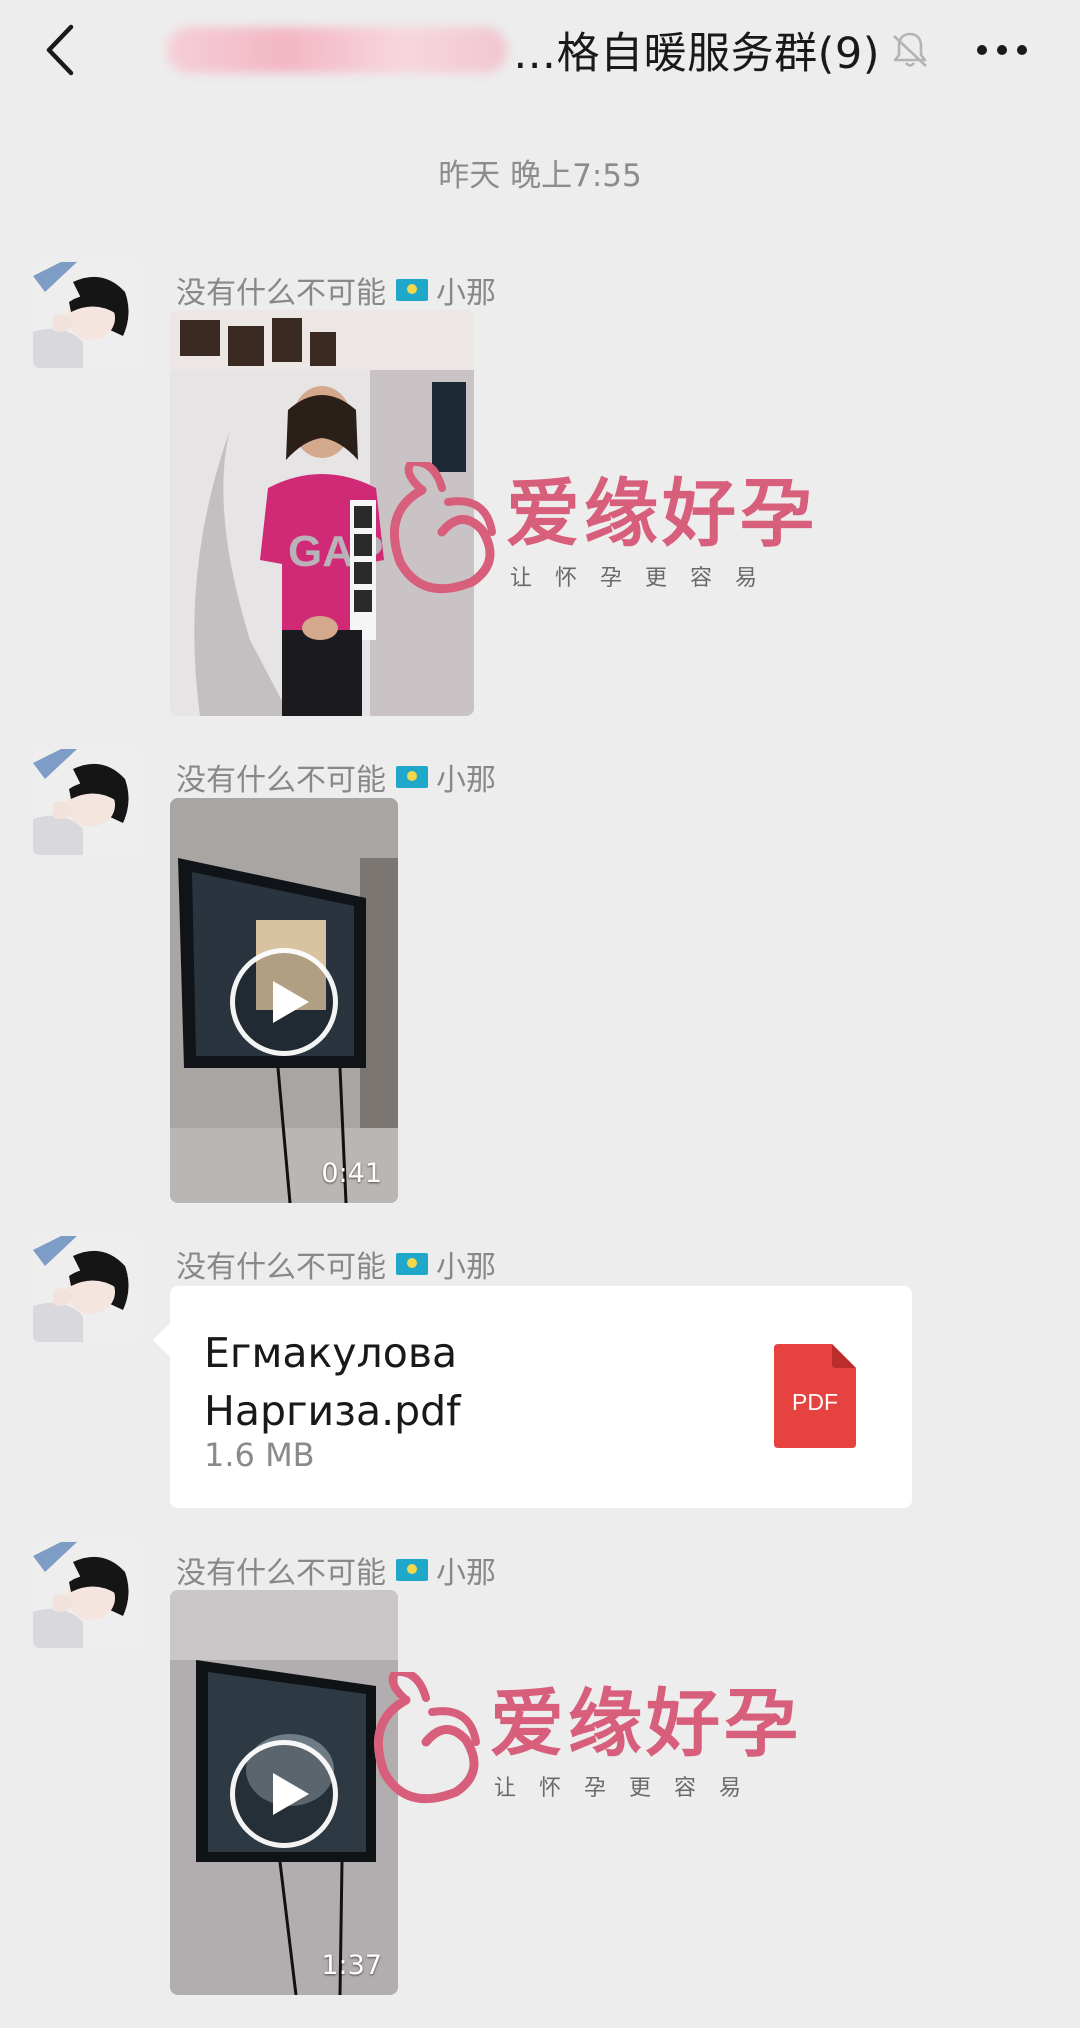 This screenshot has width=1080, height=2028. I want to click on pdf-file-icon: PDF, so click(815, 1396).